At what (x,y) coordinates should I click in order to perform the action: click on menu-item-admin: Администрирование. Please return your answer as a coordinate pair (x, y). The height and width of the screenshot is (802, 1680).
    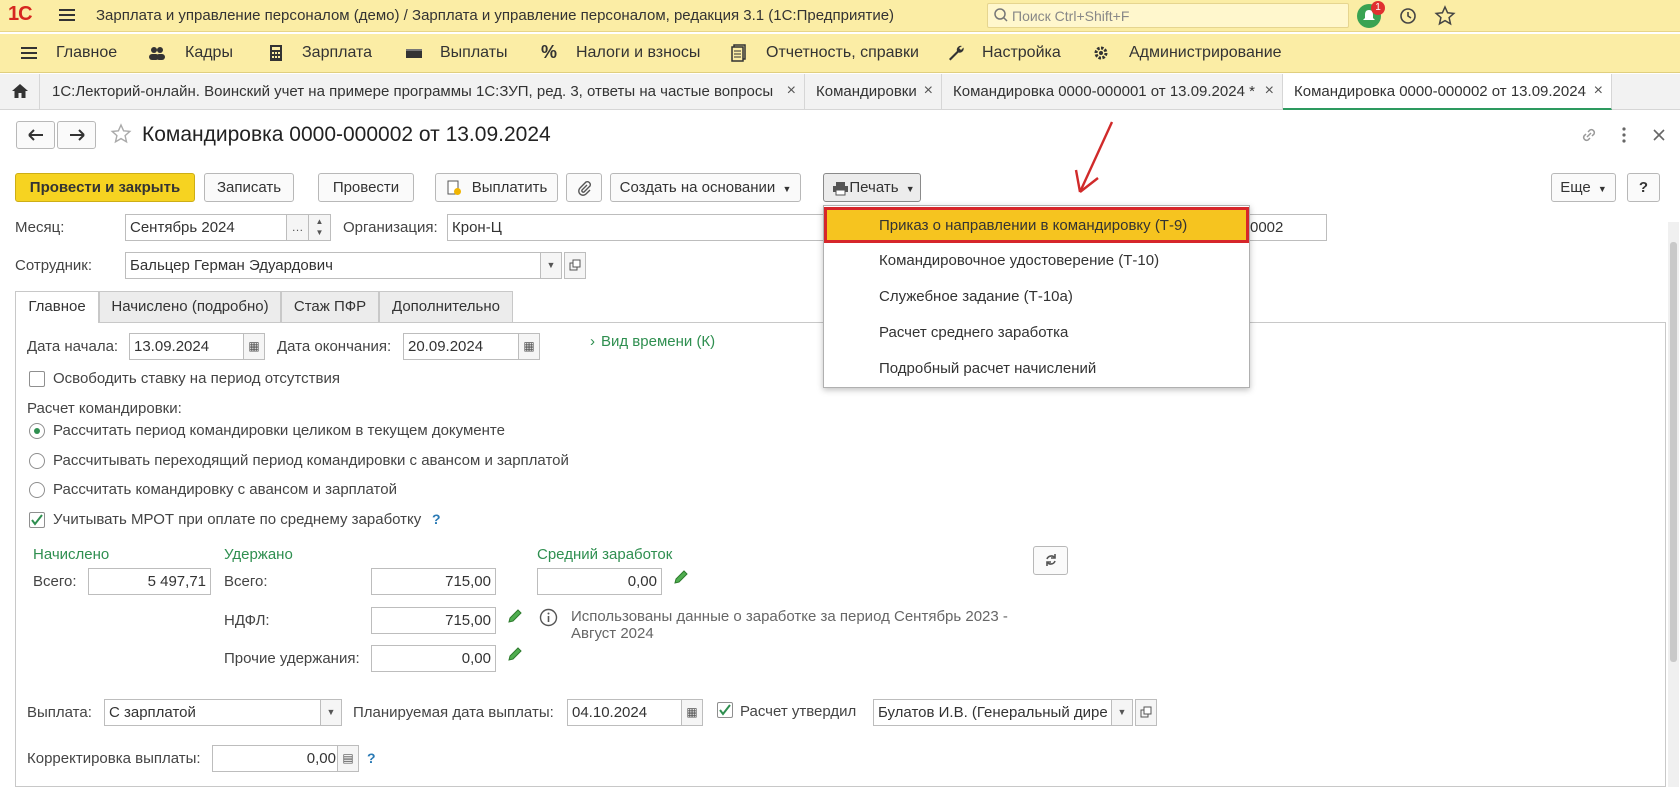
    Looking at the image, I should click on (1205, 53).